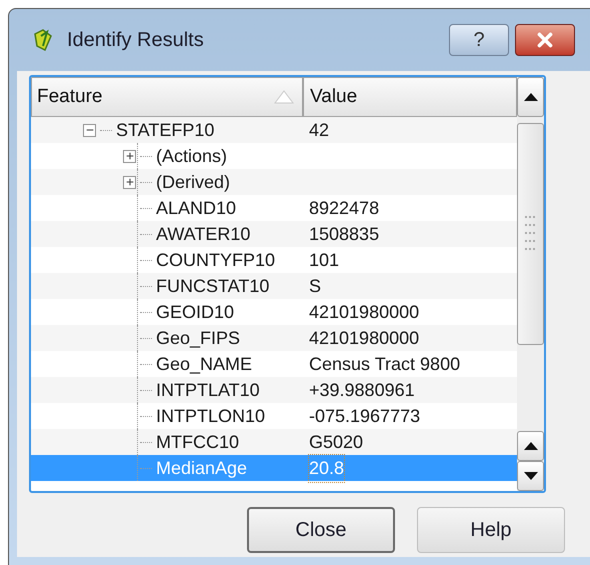 The image size is (590, 565). What do you see at coordinates (208, 390) in the screenshot?
I see `feature-label: INTPTLAT10` at bounding box center [208, 390].